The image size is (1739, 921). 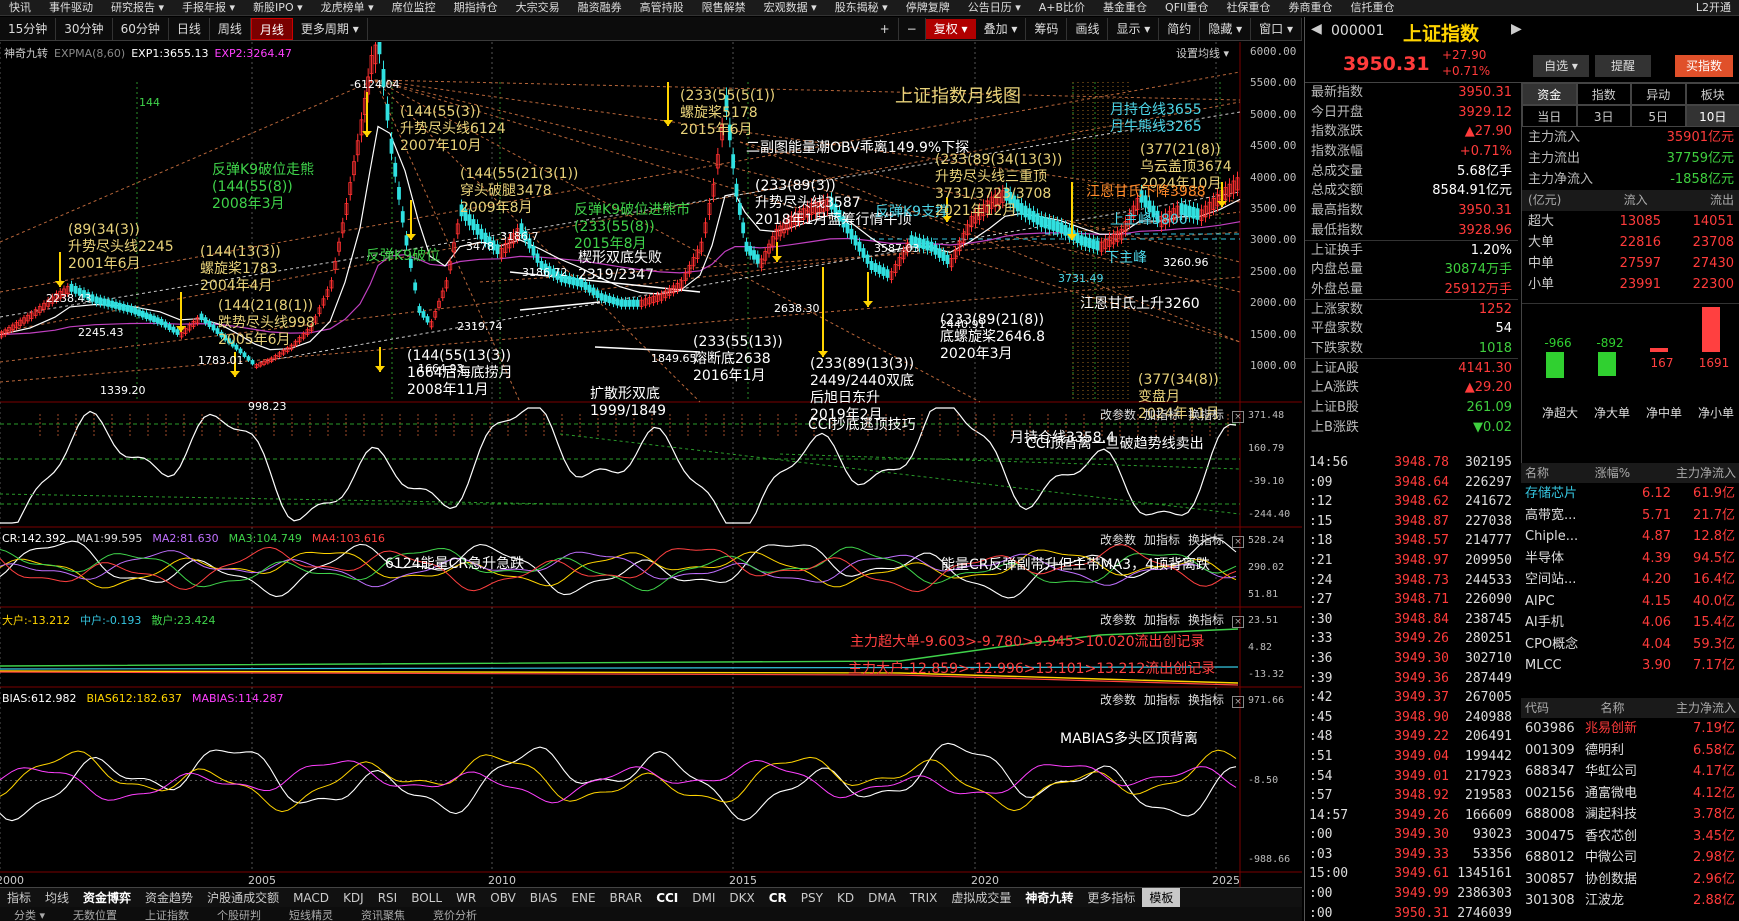 What do you see at coordinates (1549, 116) in the screenshot?
I see `period-tab: 当日` at bounding box center [1549, 116].